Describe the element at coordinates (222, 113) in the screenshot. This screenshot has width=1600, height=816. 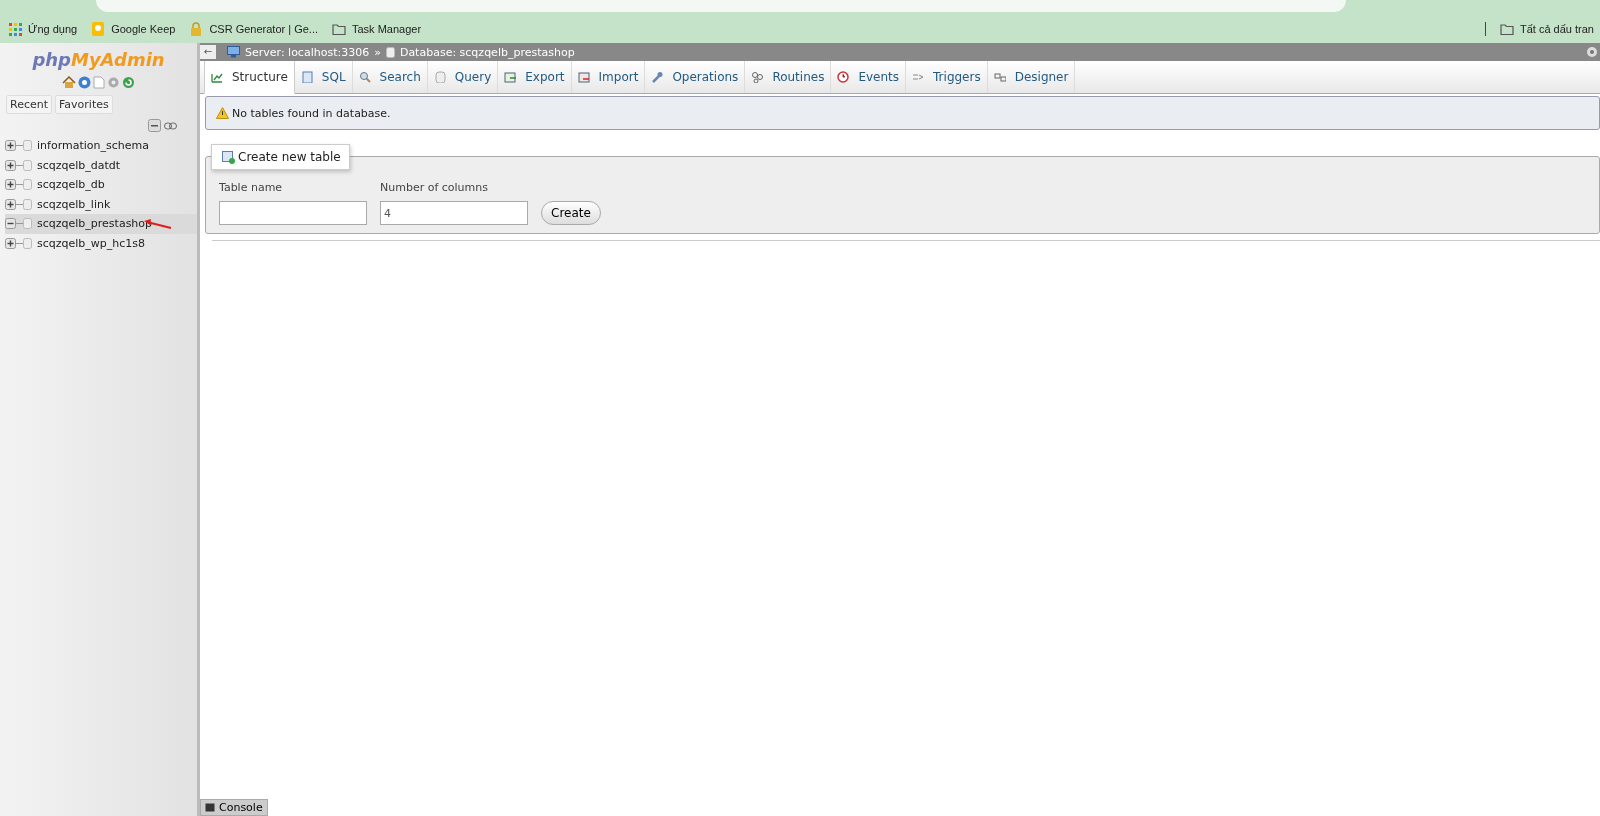
I see `warning-icon` at that location.